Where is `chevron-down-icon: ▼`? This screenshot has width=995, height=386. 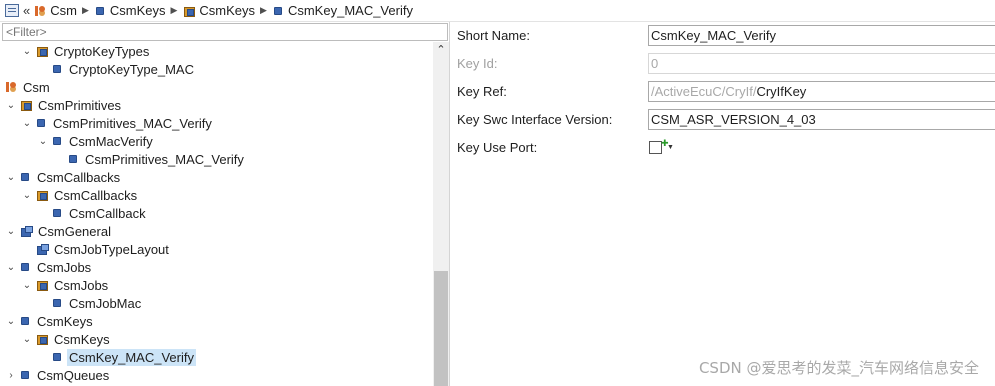 chevron-down-icon: ▼ is located at coordinates (670, 147).